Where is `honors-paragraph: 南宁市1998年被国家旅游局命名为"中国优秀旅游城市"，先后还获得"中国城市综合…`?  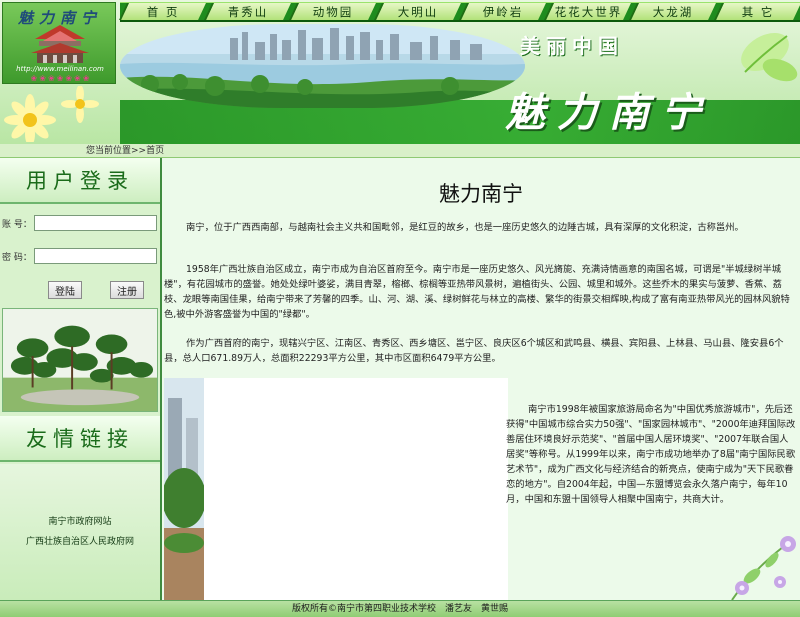 honors-paragraph: 南宁市1998年被国家旅游局命名为"中国优秀旅游城市"，先后还获得"中国城市综合… is located at coordinates (651, 454).